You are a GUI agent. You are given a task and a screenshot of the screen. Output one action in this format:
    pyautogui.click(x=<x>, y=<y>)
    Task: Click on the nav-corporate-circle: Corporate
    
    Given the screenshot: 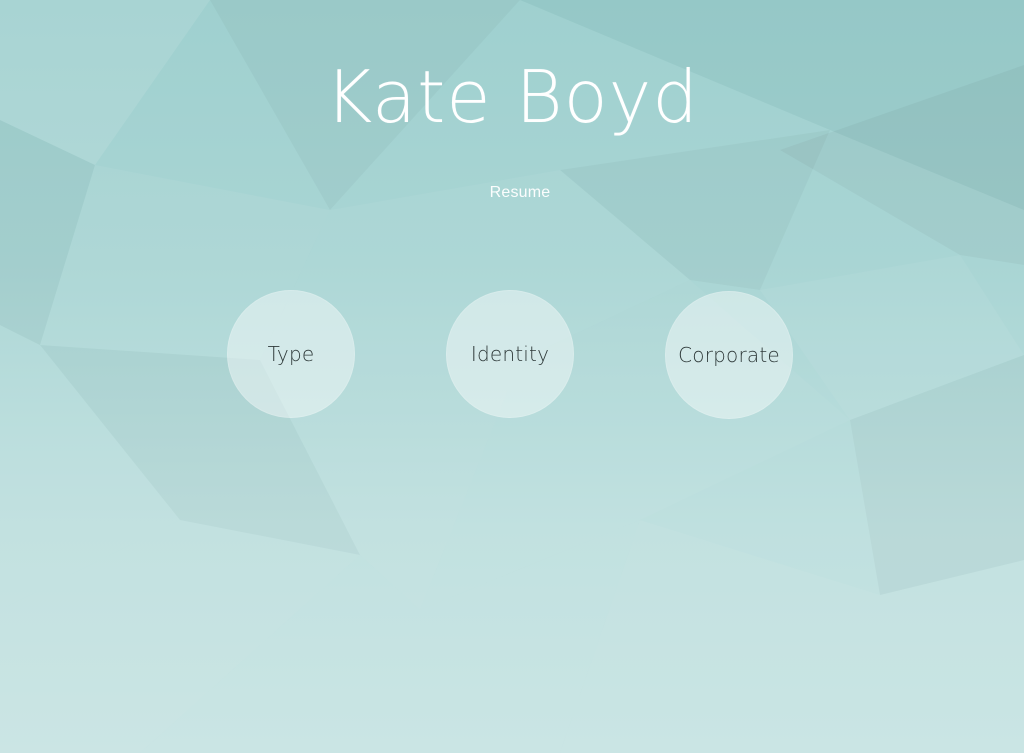 What is the action you would take?
    pyautogui.click(x=729, y=355)
    